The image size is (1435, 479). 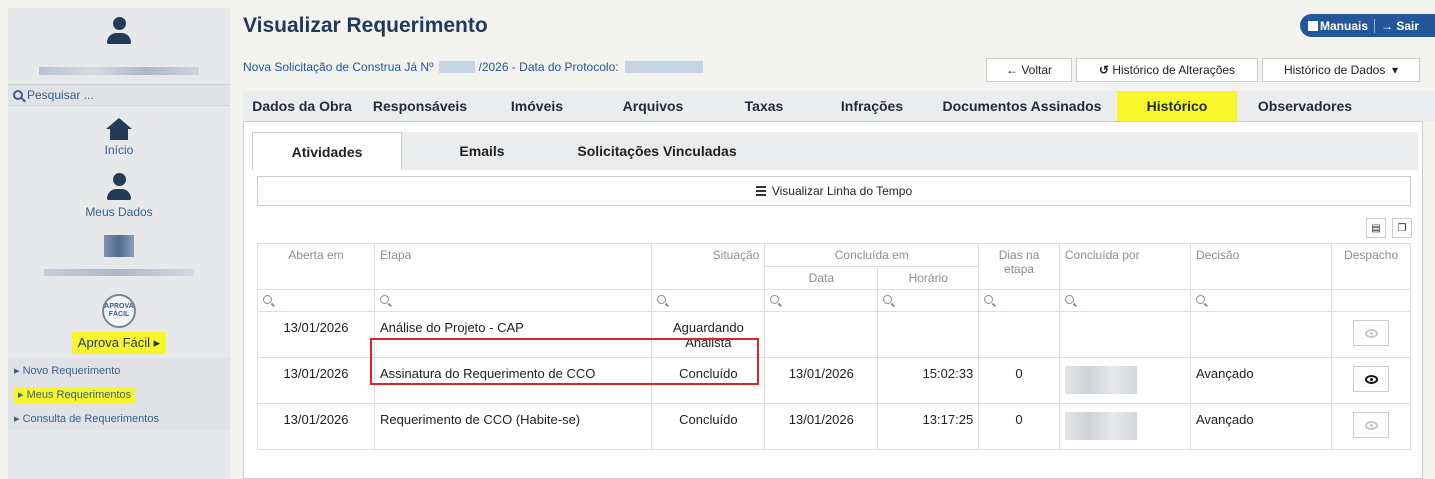 I want to click on chevron-down-icon: ▾, so click(x=1395, y=70).